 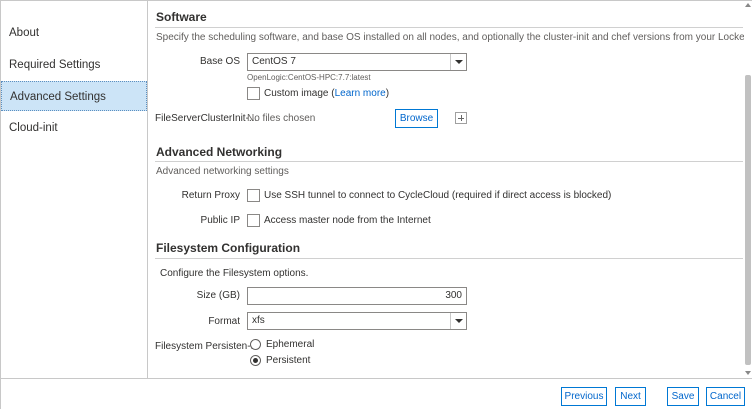 What do you see at coordinates (748, 5) in the screenshot?
I see `scroll-up-icon` at bounding box center [748, 5].